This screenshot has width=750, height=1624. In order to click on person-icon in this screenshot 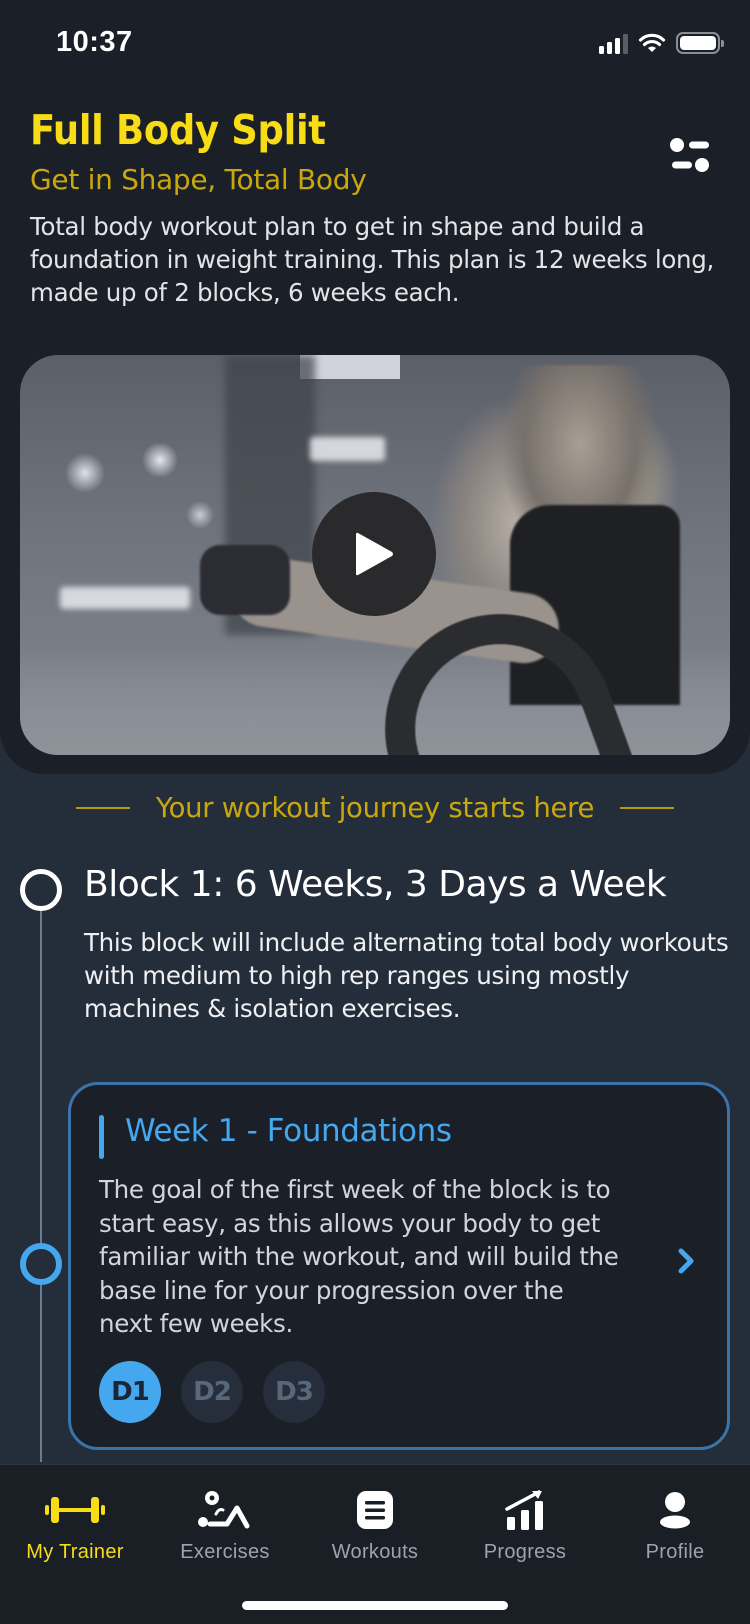, I will do `click(675, 1510)`.